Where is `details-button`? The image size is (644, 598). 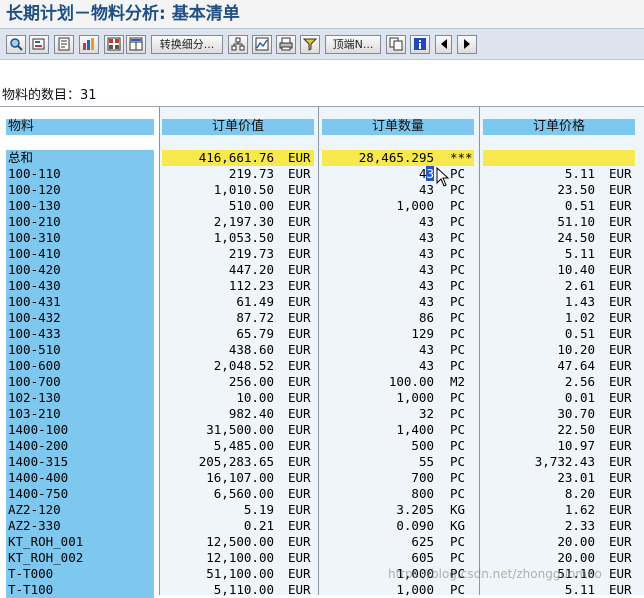 details-button is located at coordinates (39, 44).